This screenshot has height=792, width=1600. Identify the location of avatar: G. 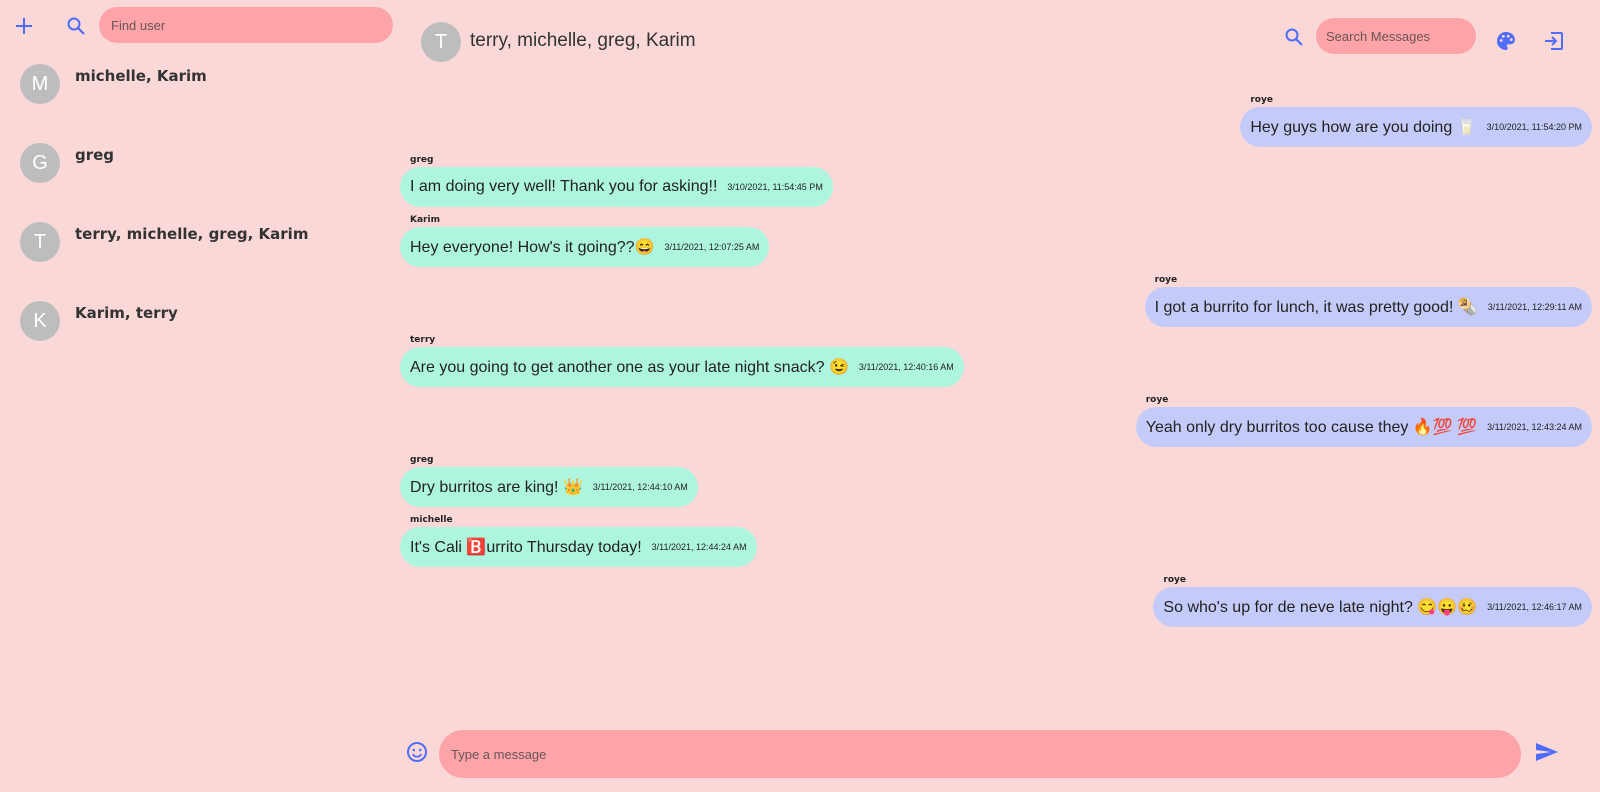
(40, 163).